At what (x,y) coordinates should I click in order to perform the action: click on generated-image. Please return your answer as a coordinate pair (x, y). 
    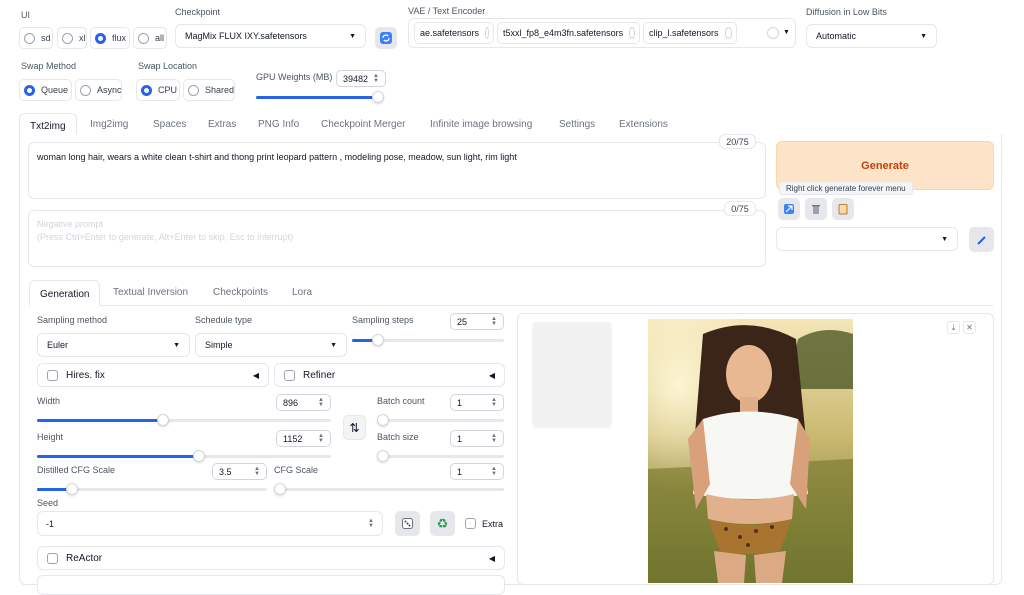
    Looking at the image, I should click on (750, 451).